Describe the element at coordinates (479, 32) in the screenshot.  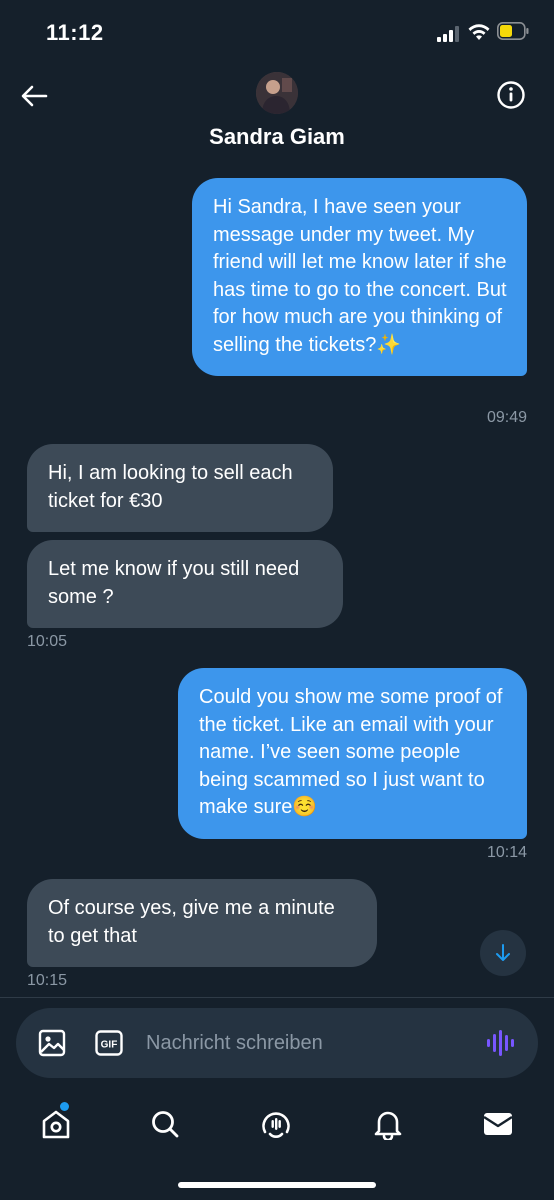
I see `wifi-icon` at that location.